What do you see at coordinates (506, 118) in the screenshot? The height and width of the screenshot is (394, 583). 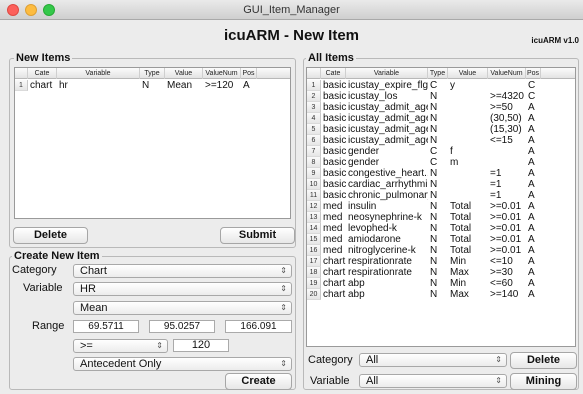 I see `table-cell-valuenum: (30,50)` at bounding box center [506, 118].